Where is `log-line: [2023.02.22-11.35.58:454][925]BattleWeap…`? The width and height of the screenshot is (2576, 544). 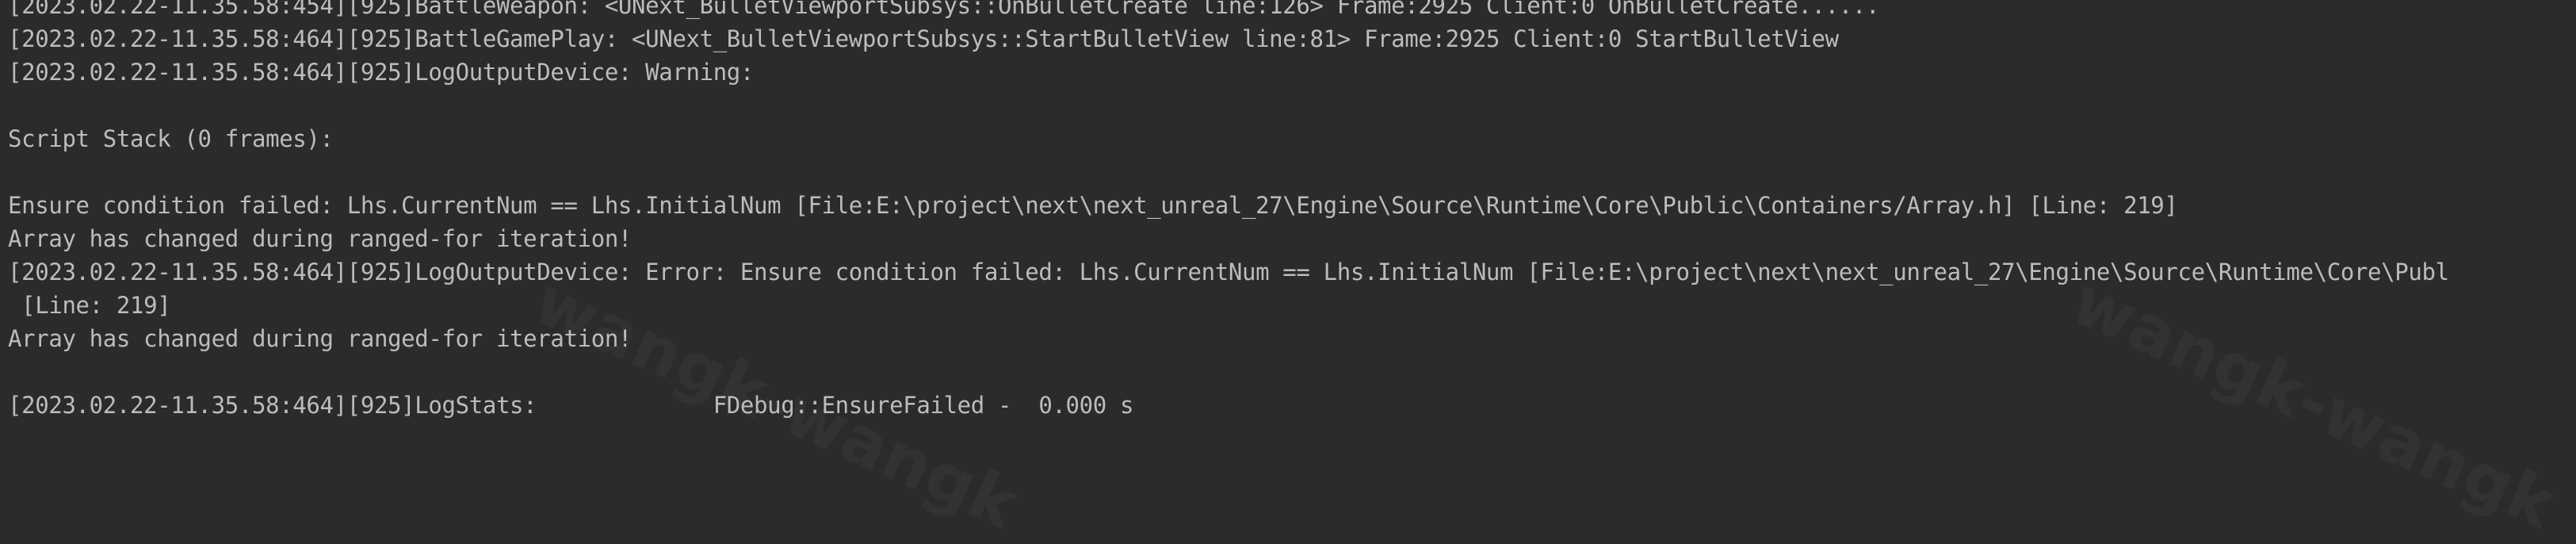
log-line: [2023.02.22-11.35.58:454][925]BattleWeap… is located at coordinates (944, 9).